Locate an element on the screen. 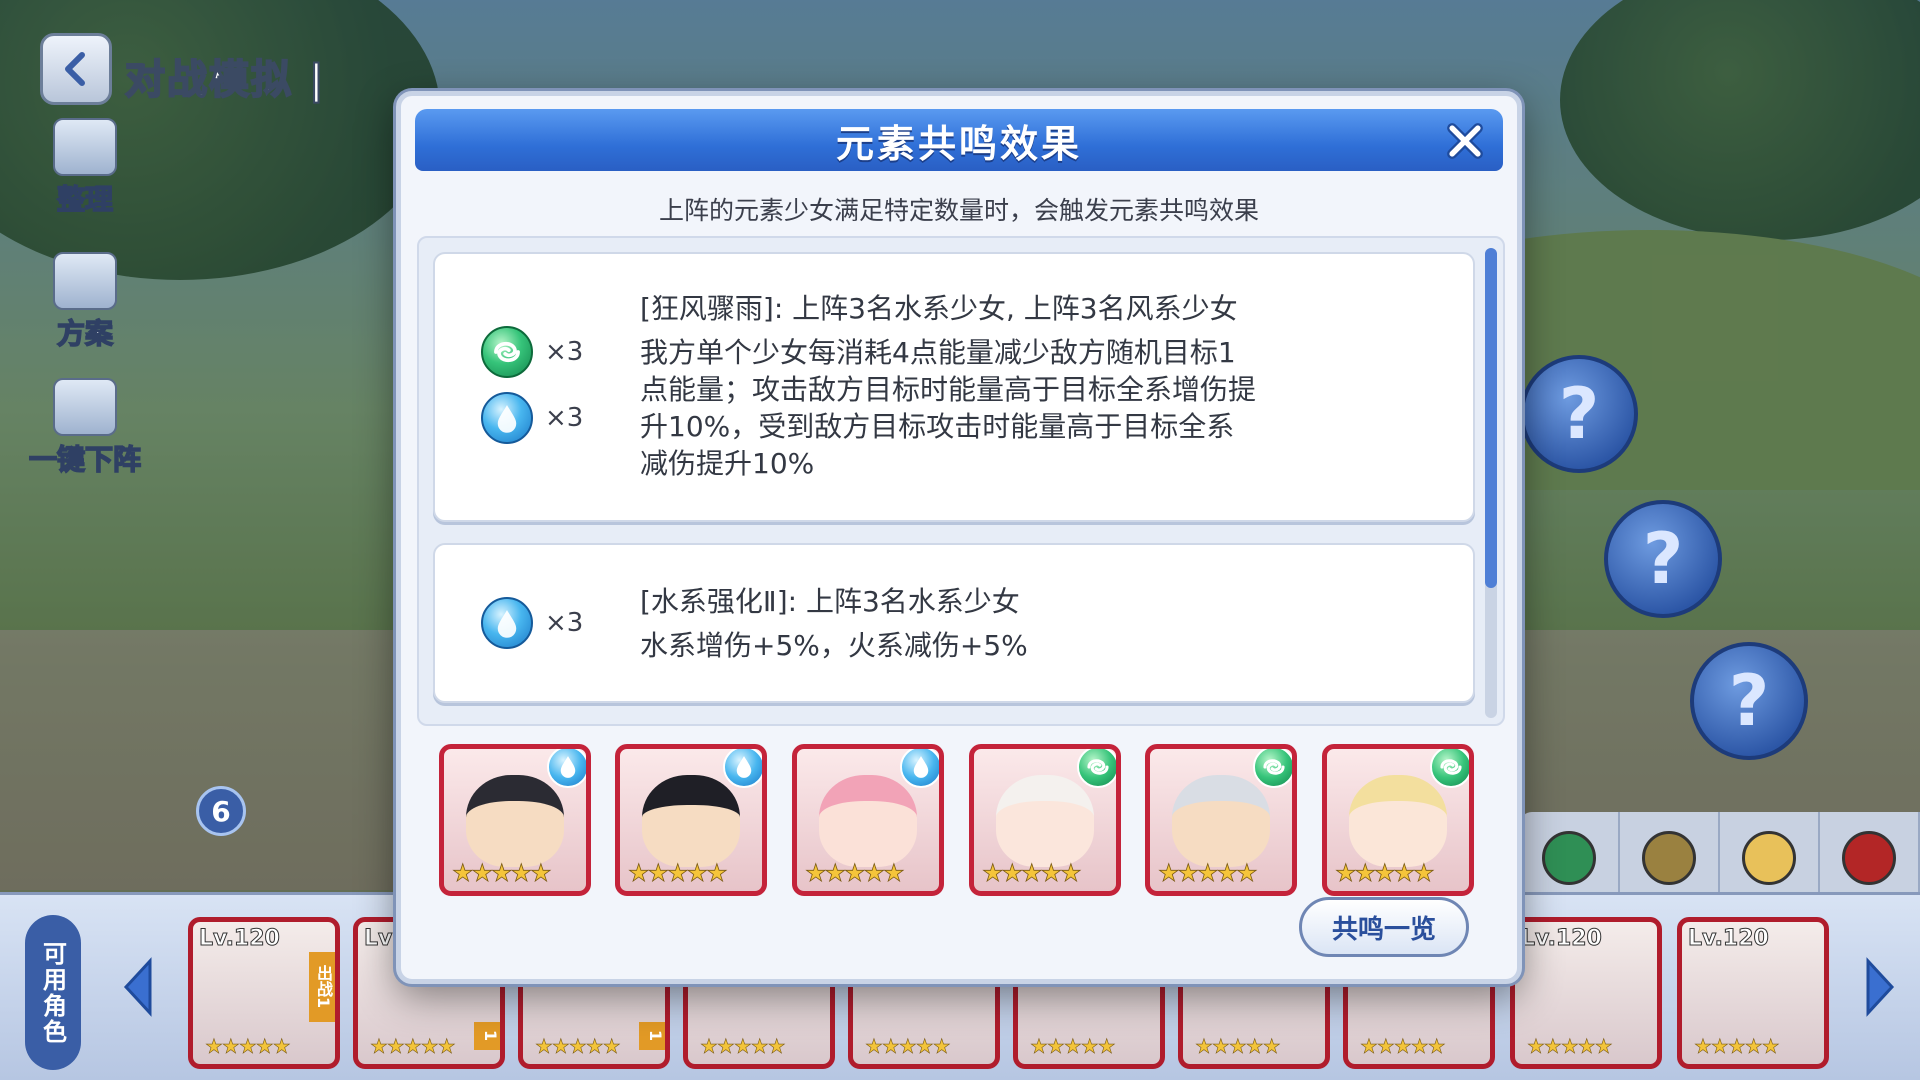 The image size is (1920, 1080). element-tab-light is located at coordinates (1770, 858).